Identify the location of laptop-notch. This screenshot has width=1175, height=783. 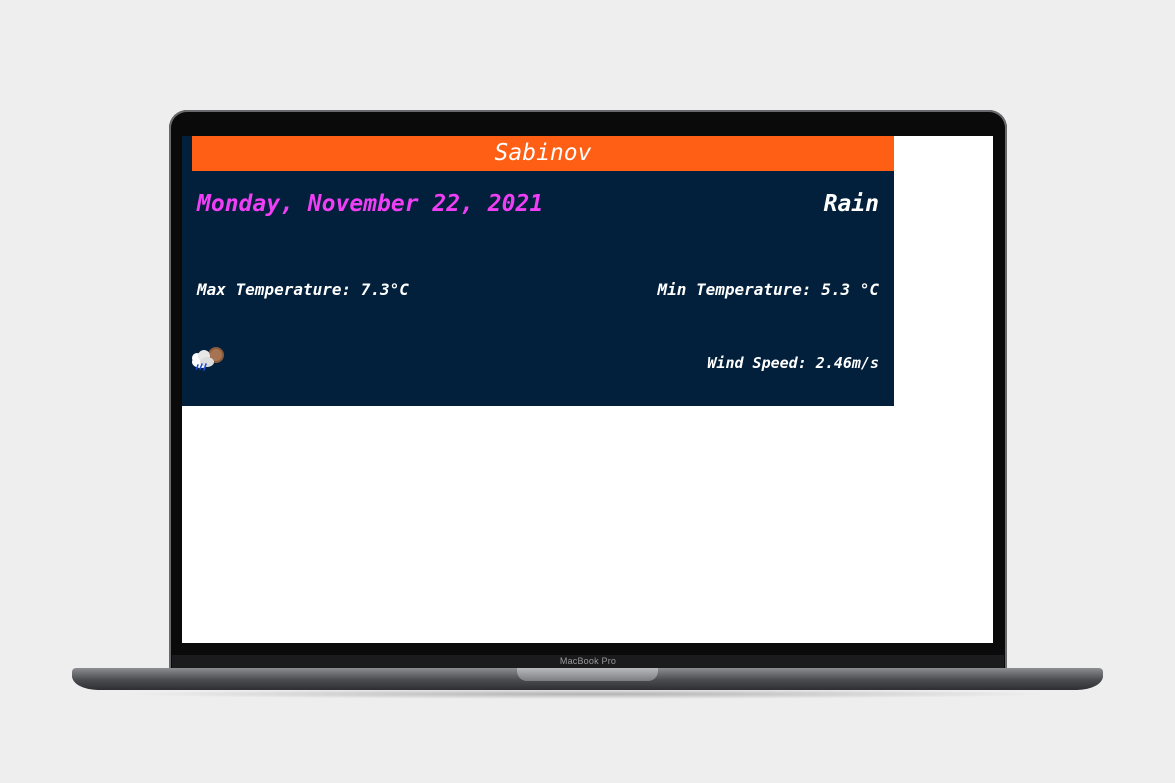
(587, 674).